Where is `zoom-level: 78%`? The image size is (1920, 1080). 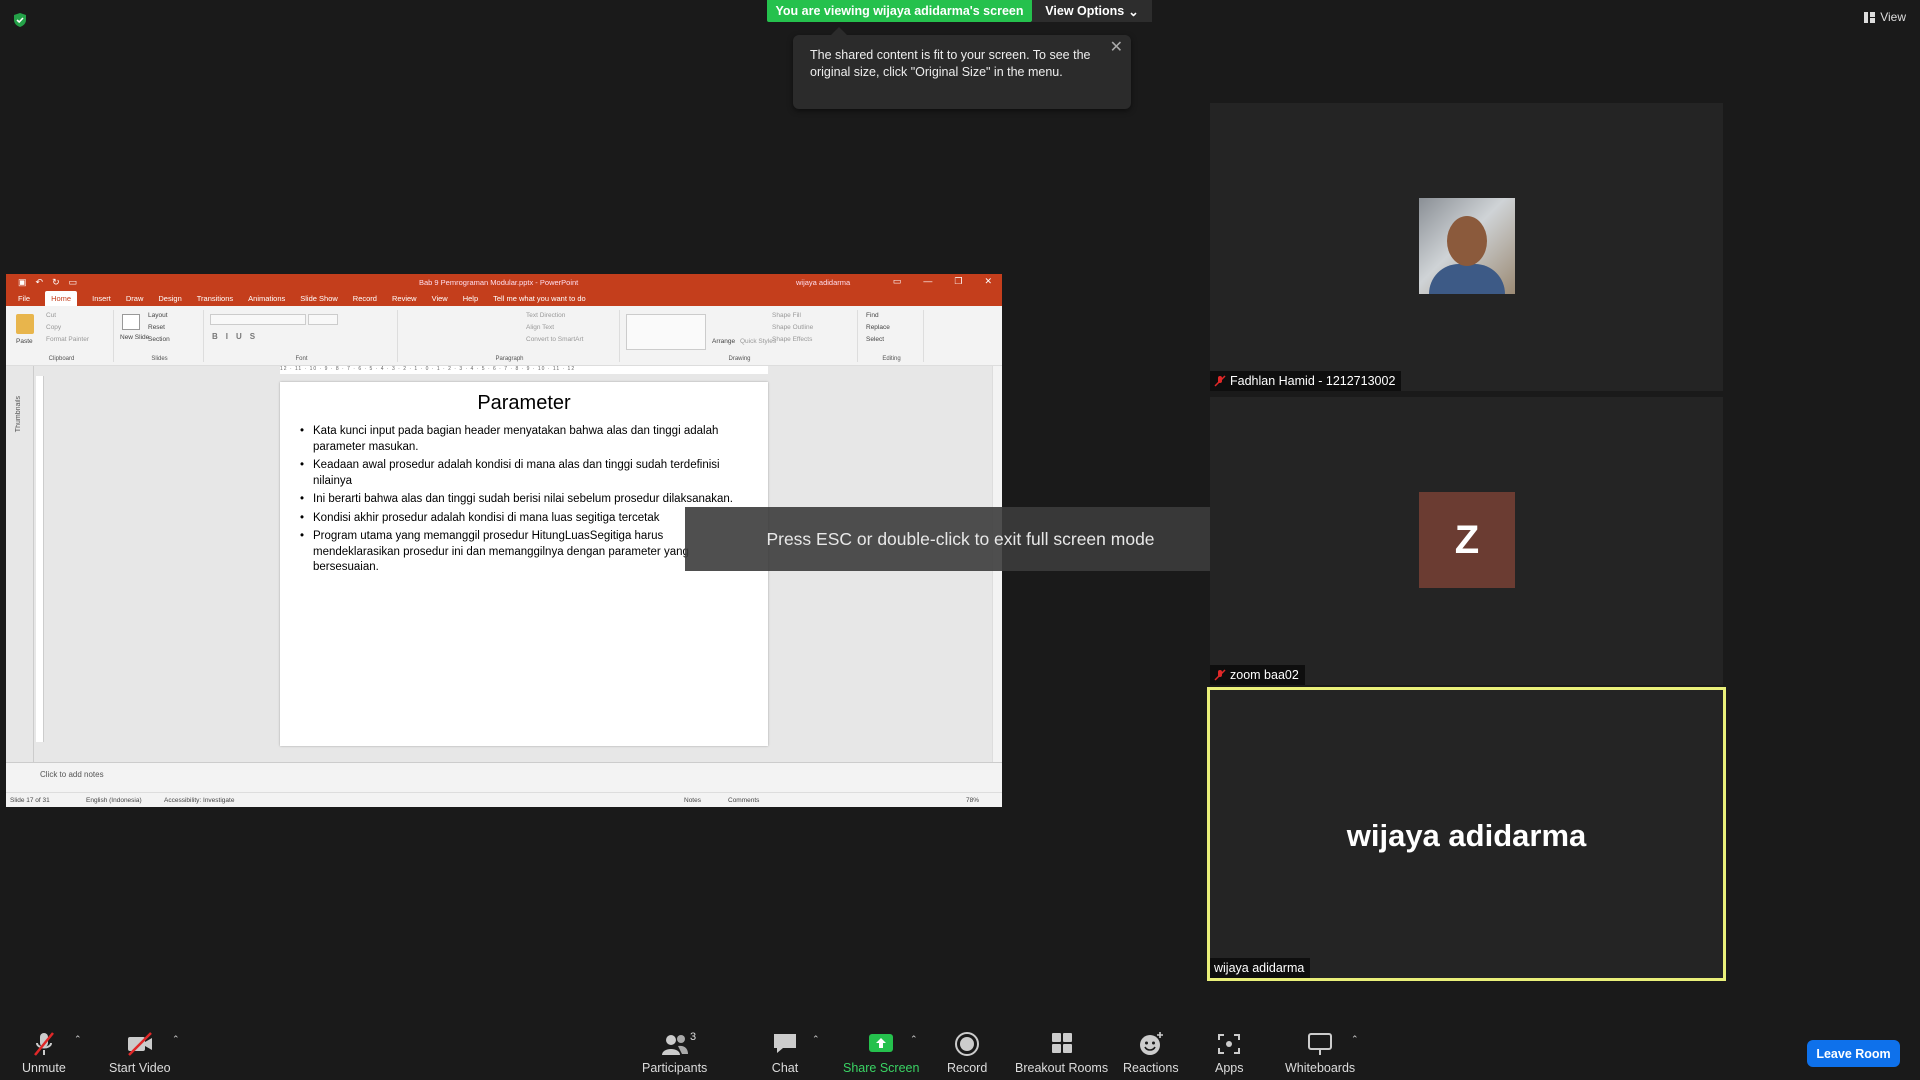 zoom-level: 78% is located at coordinates (972, 800).